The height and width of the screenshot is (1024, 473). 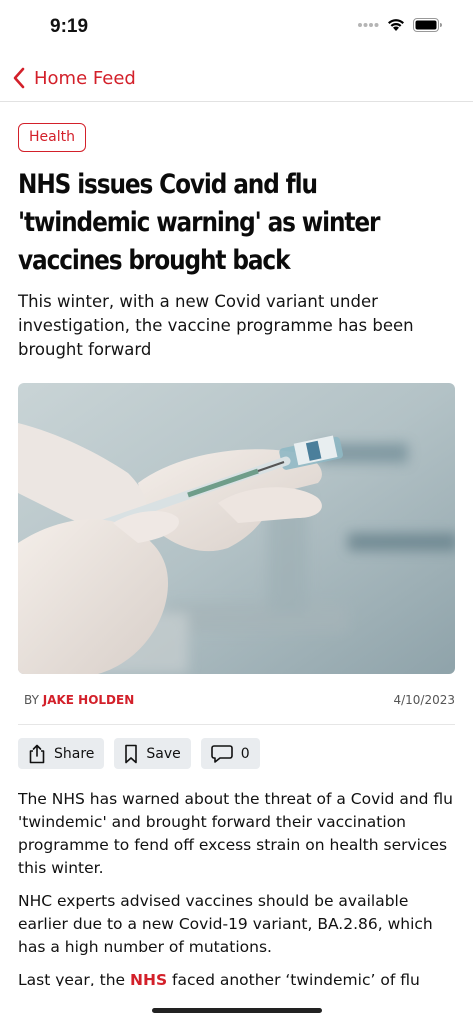 I want to click on status-time: 9:19, so click(x=69, y=26).